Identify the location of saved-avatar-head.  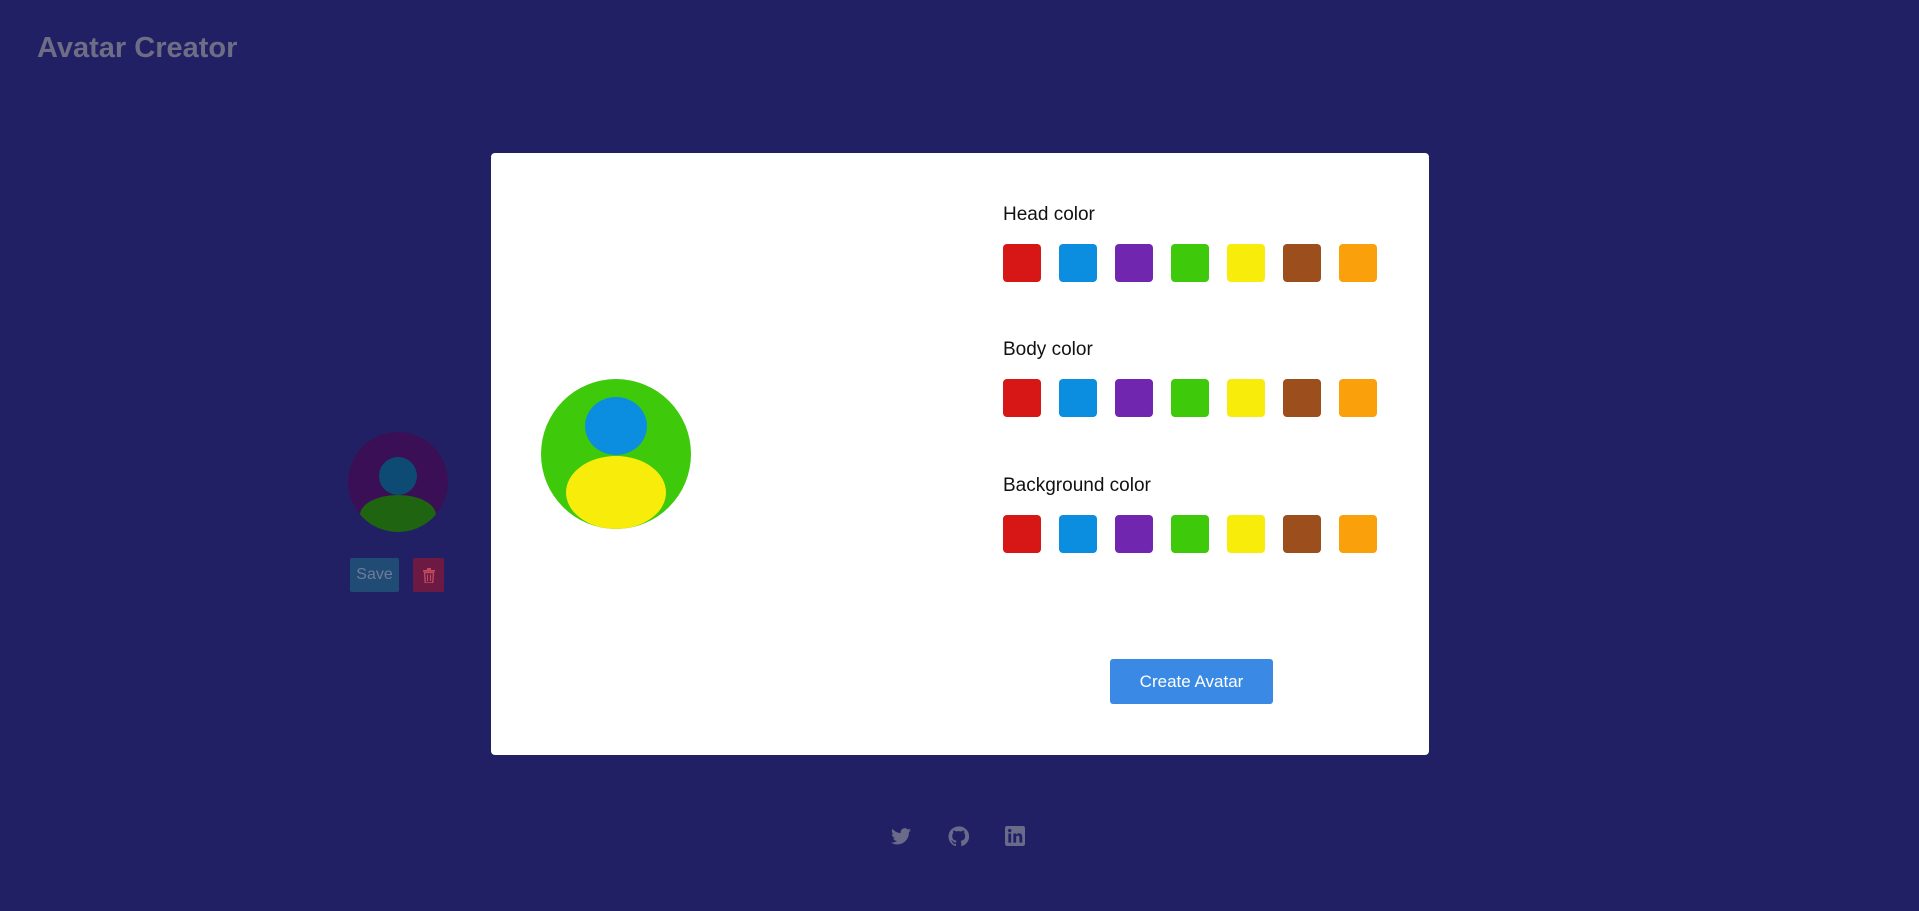
(398, 476).